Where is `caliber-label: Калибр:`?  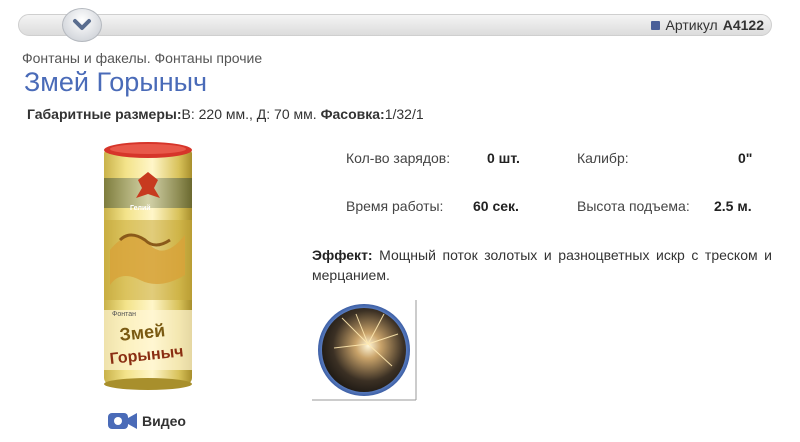
caliber-label: Калибр: is located at coordinates (603, 158).